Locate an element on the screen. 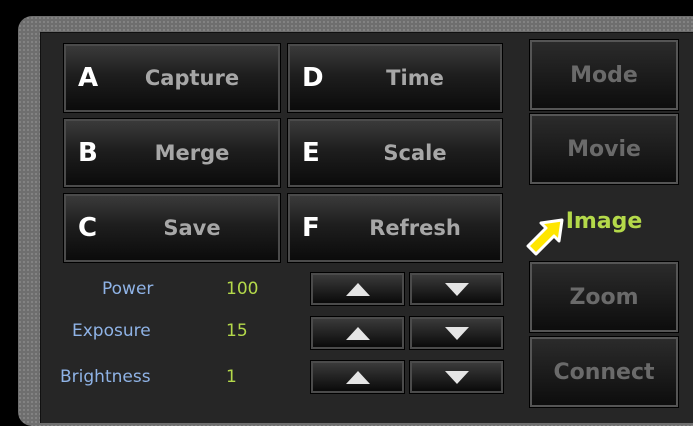 The image size is (693, 426). movie-button: Movie is located at coordinates (604, 149).